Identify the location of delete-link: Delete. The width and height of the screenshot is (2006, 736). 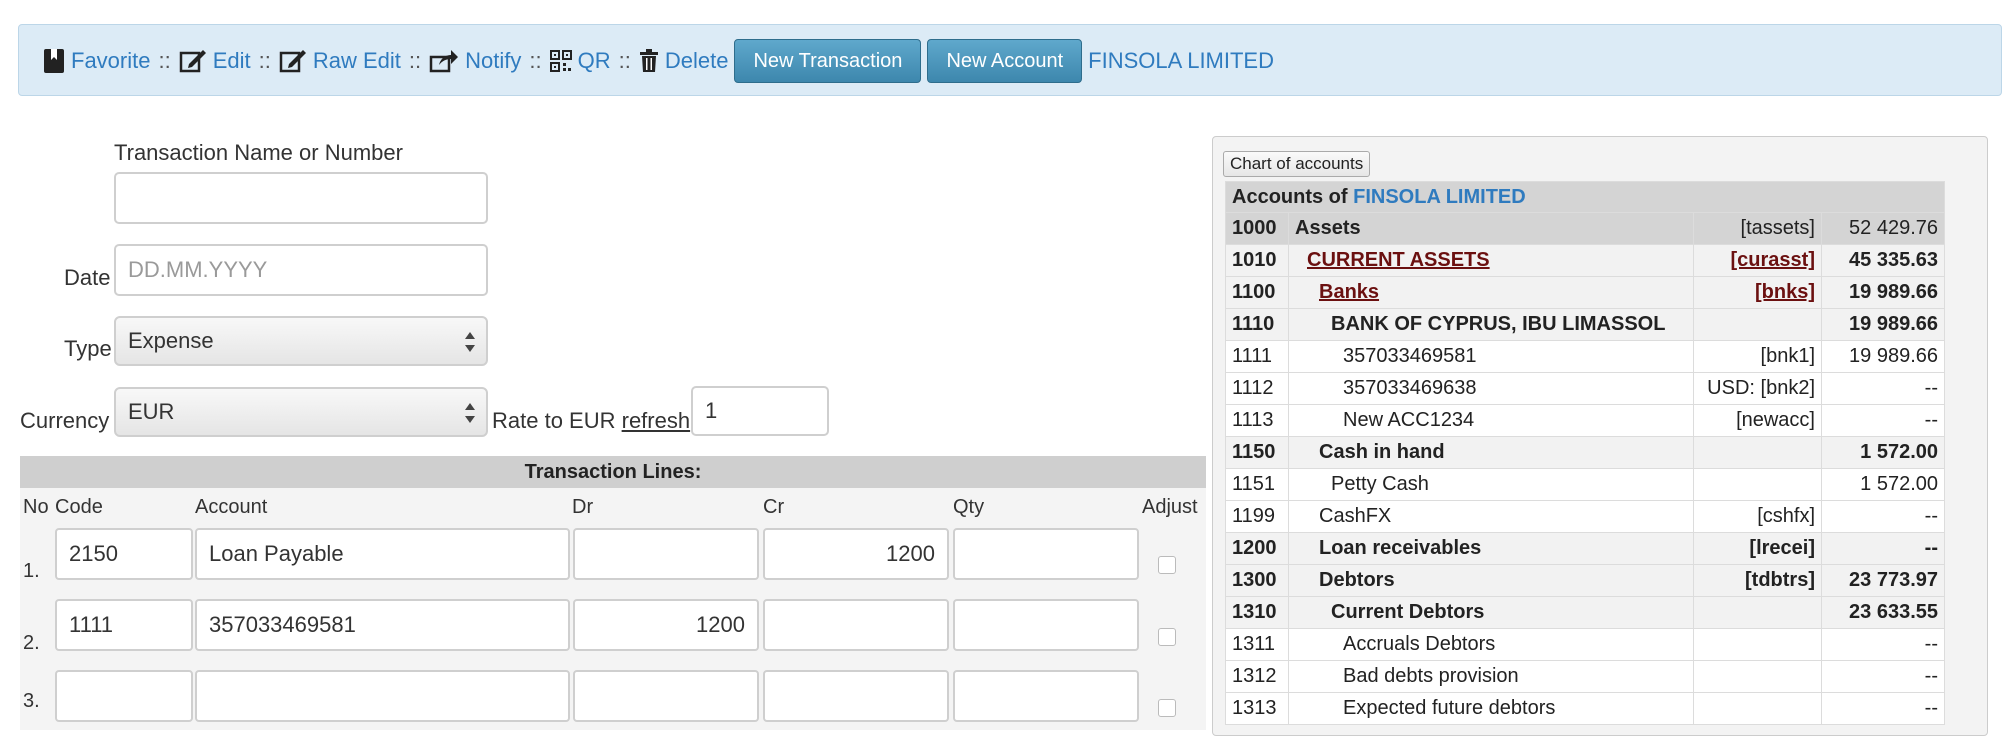
(684, 61).